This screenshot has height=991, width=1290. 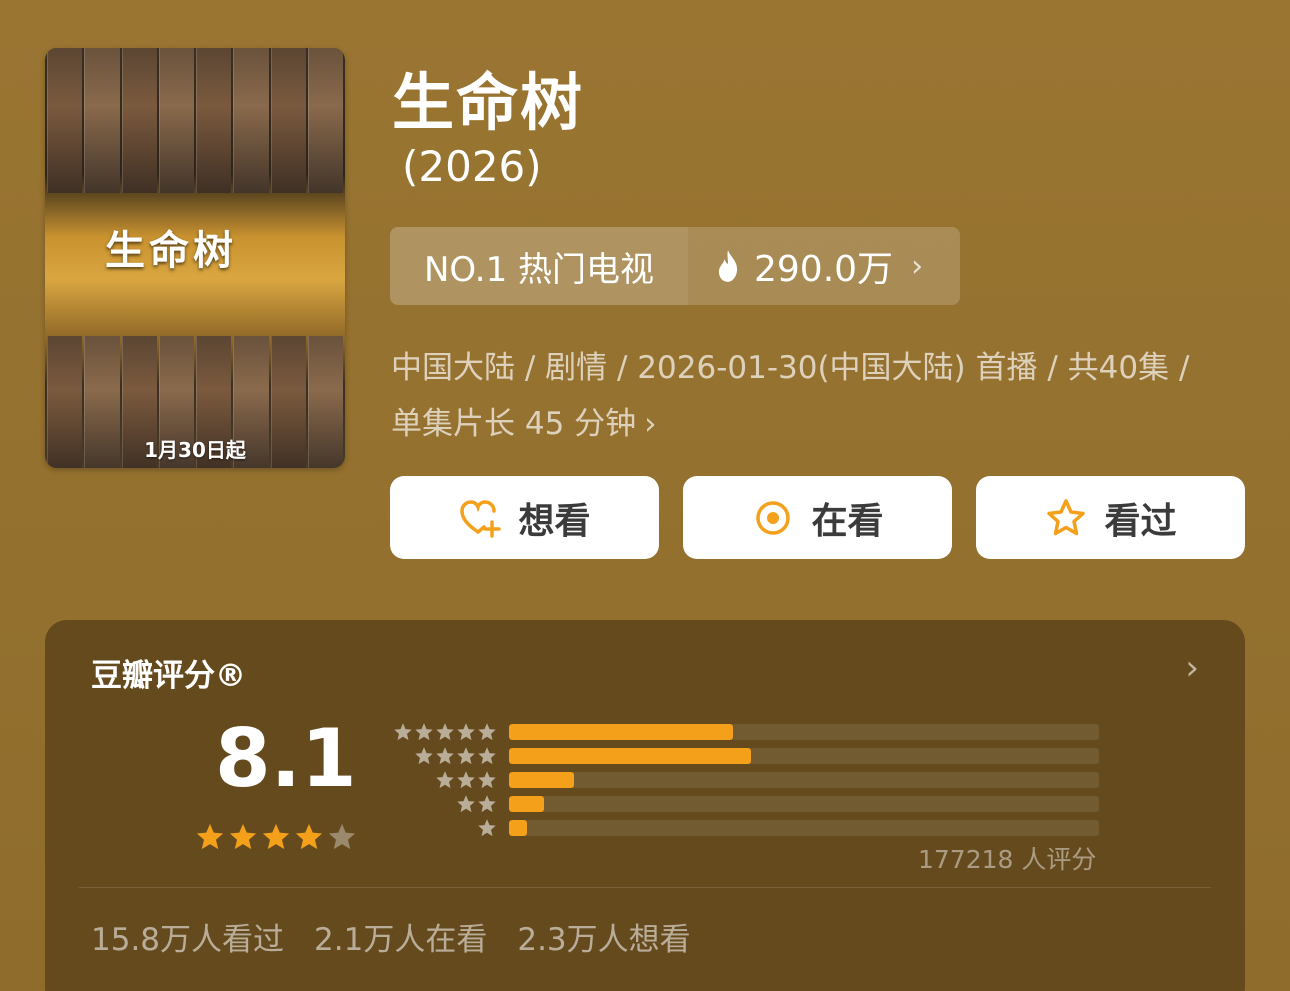 I want to click on poster-cast-top, so click(x=195, y=120).